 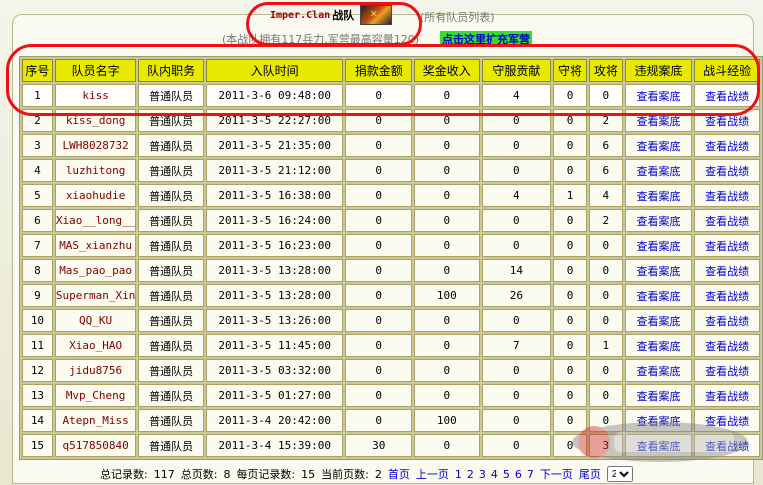 I want to click on column-header: 守将, so click(x=570, y=70).